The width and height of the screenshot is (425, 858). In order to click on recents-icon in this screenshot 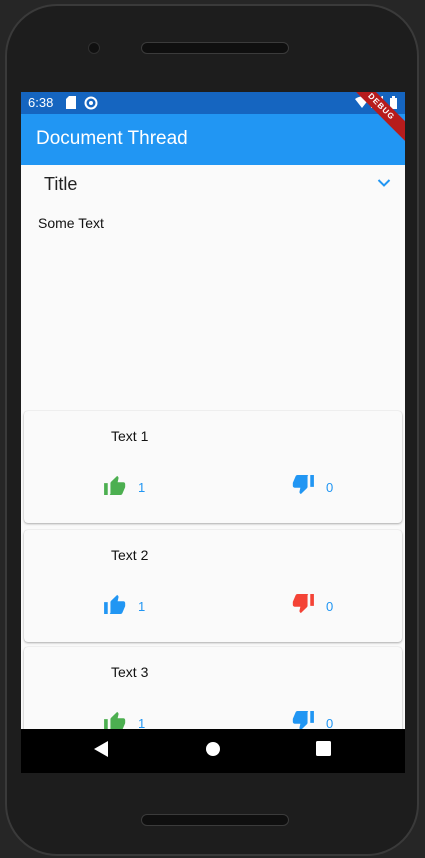, I will do `click(323, 751)`.